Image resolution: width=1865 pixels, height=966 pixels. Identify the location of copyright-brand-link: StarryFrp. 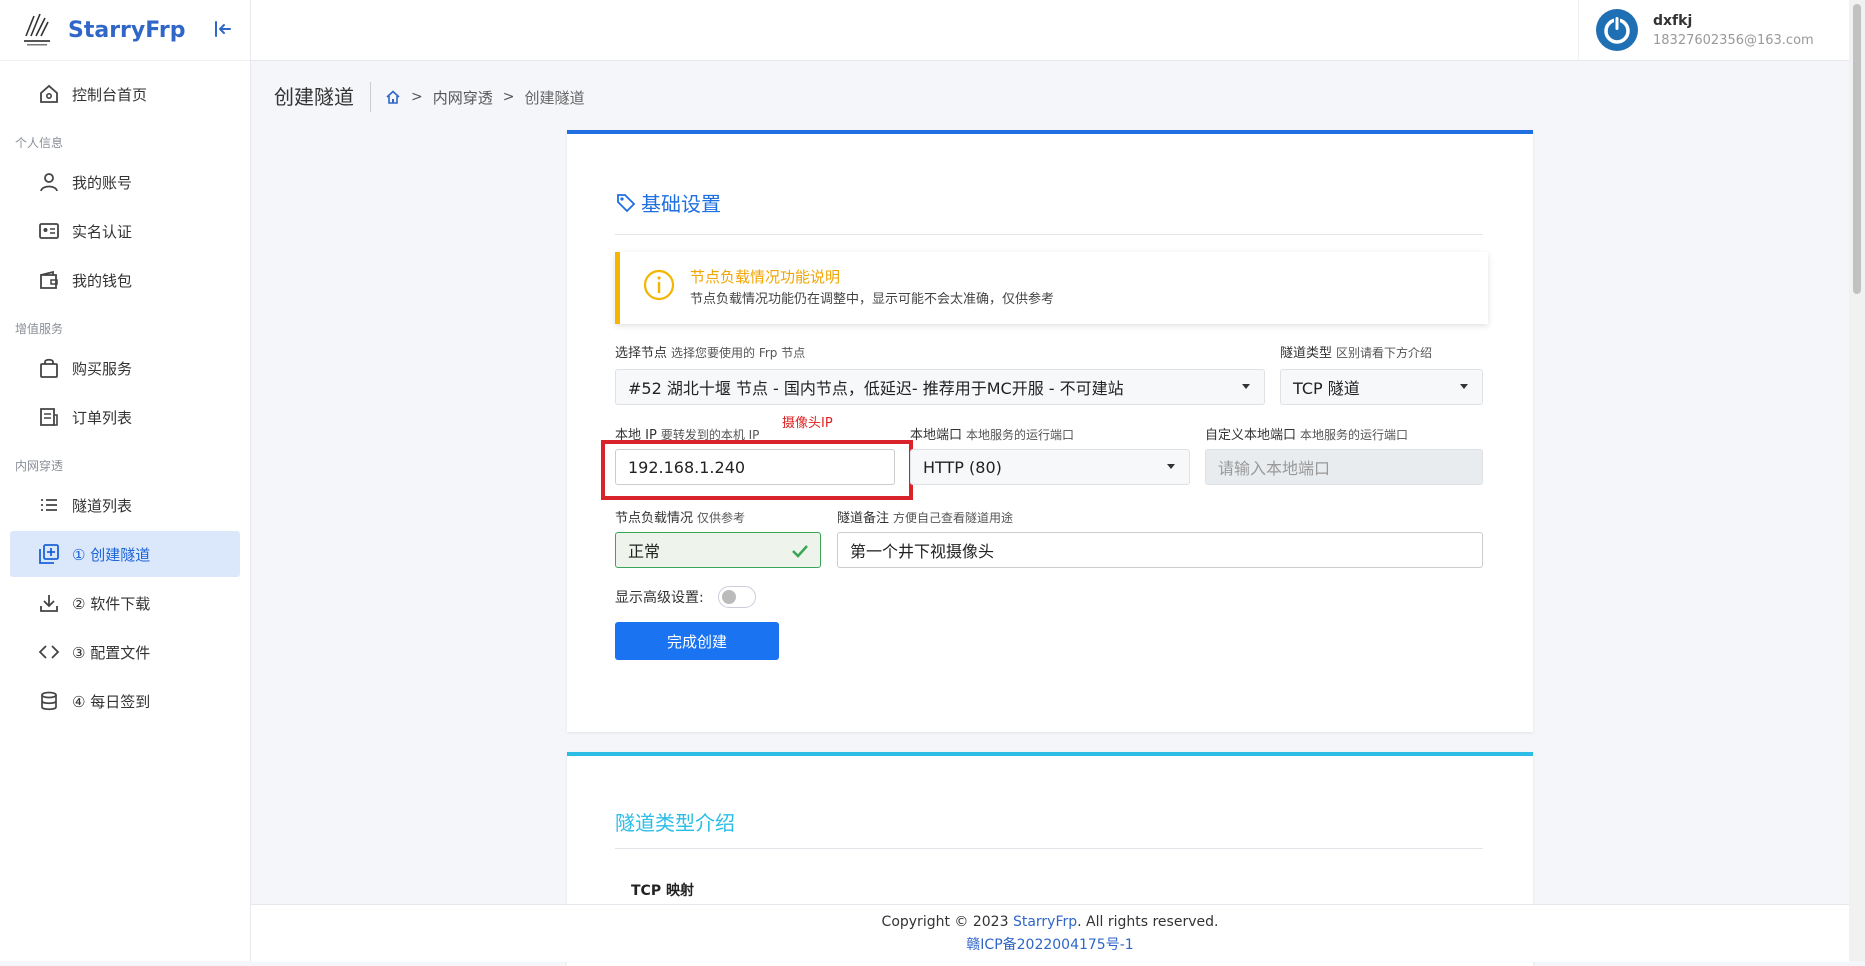
(1045, 922).